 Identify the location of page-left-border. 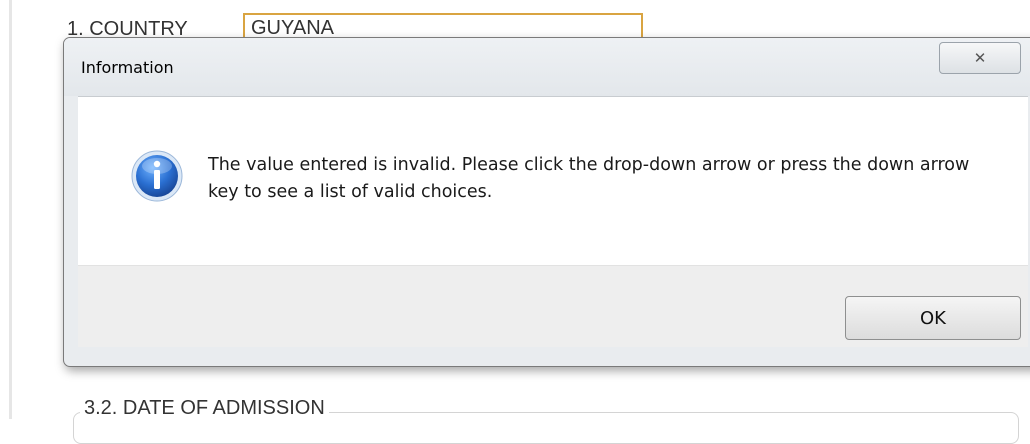
(10, 209).